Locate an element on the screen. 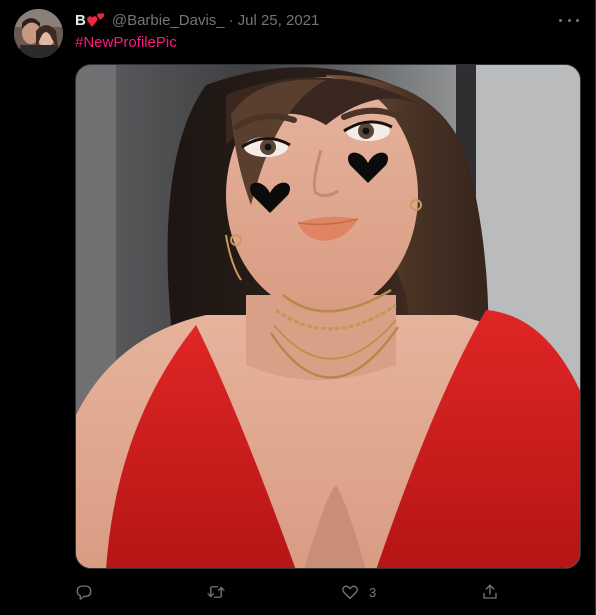 The width and height of the screenshot is (596, 615). like-count: 3 is located at coordinates (373, 592).